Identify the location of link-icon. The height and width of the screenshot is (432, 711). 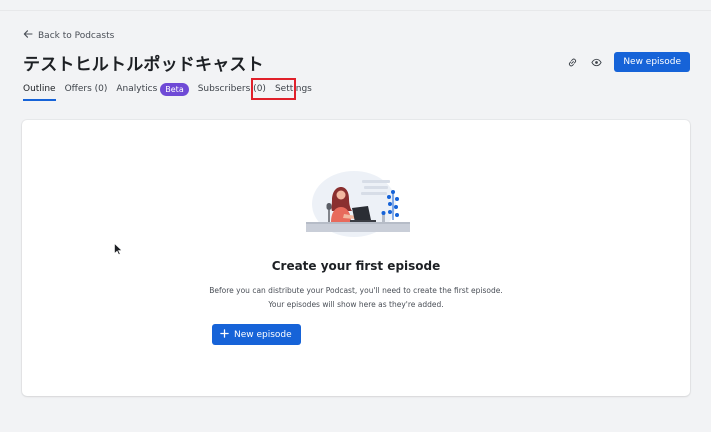
(572, 62).